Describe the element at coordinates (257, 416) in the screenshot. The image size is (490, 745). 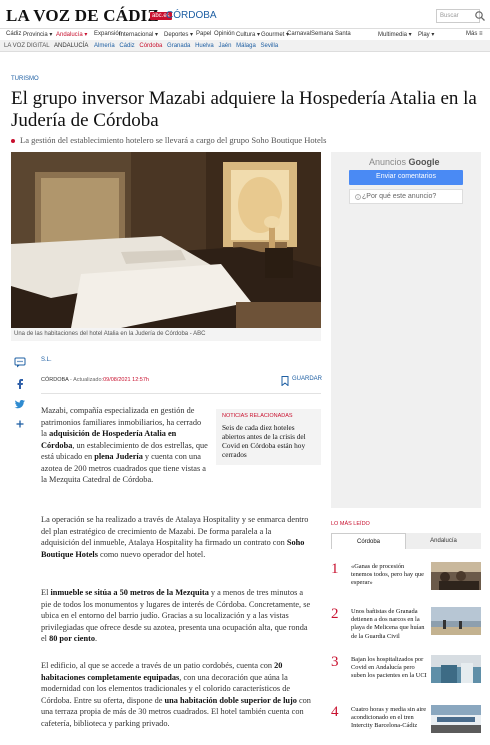
I see `related-news-title: NOTICIAS RELACIONADAS` at that location.